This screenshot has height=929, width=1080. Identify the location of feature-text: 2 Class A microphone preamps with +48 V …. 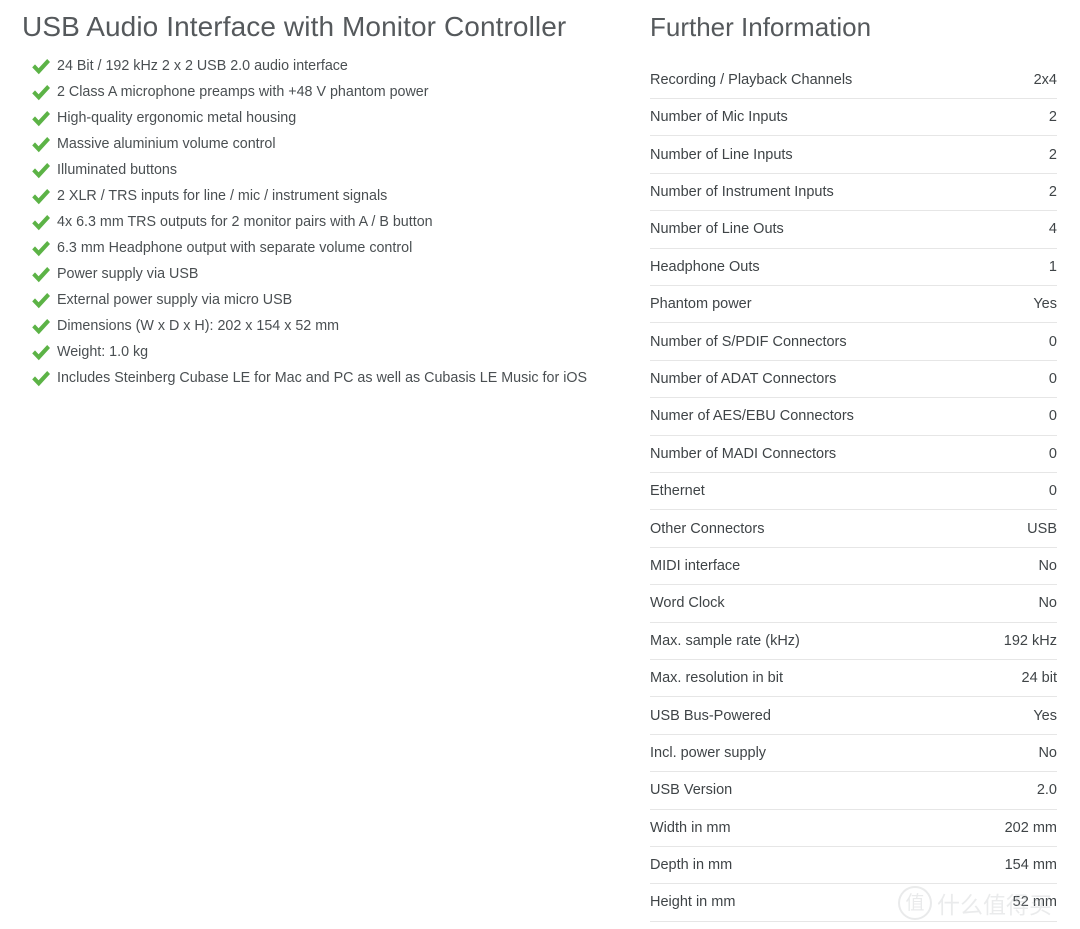
(243, 91).